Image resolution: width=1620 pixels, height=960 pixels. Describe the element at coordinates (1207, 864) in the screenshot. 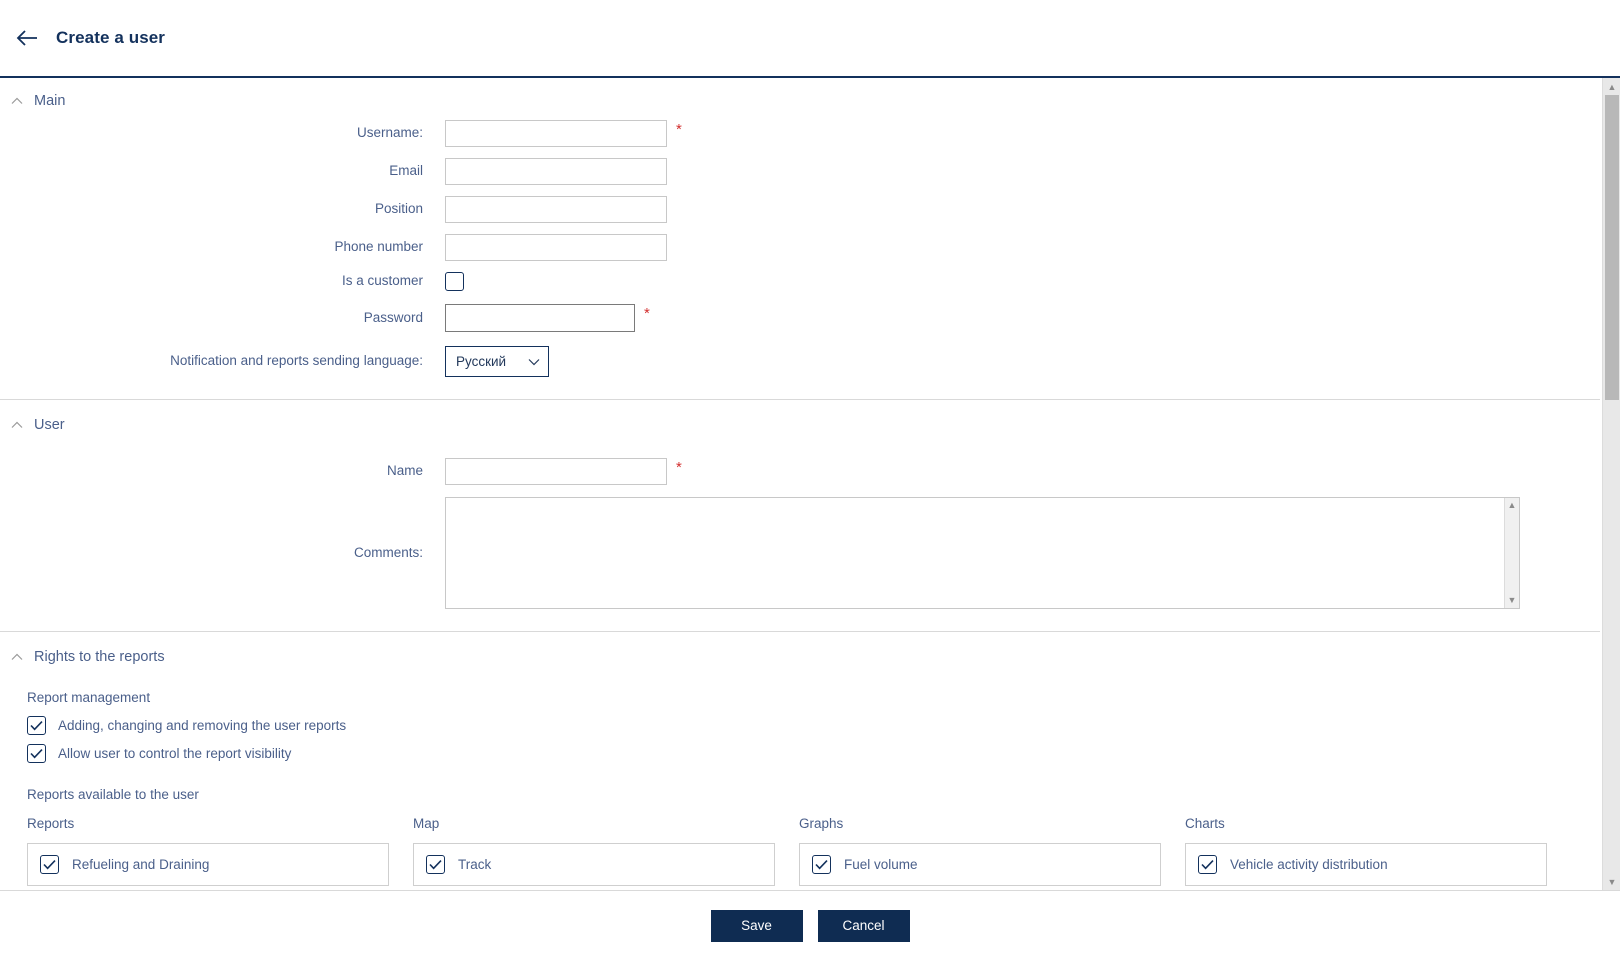

I see `report-checkbox-vehicle-activity-distribution` at that location.